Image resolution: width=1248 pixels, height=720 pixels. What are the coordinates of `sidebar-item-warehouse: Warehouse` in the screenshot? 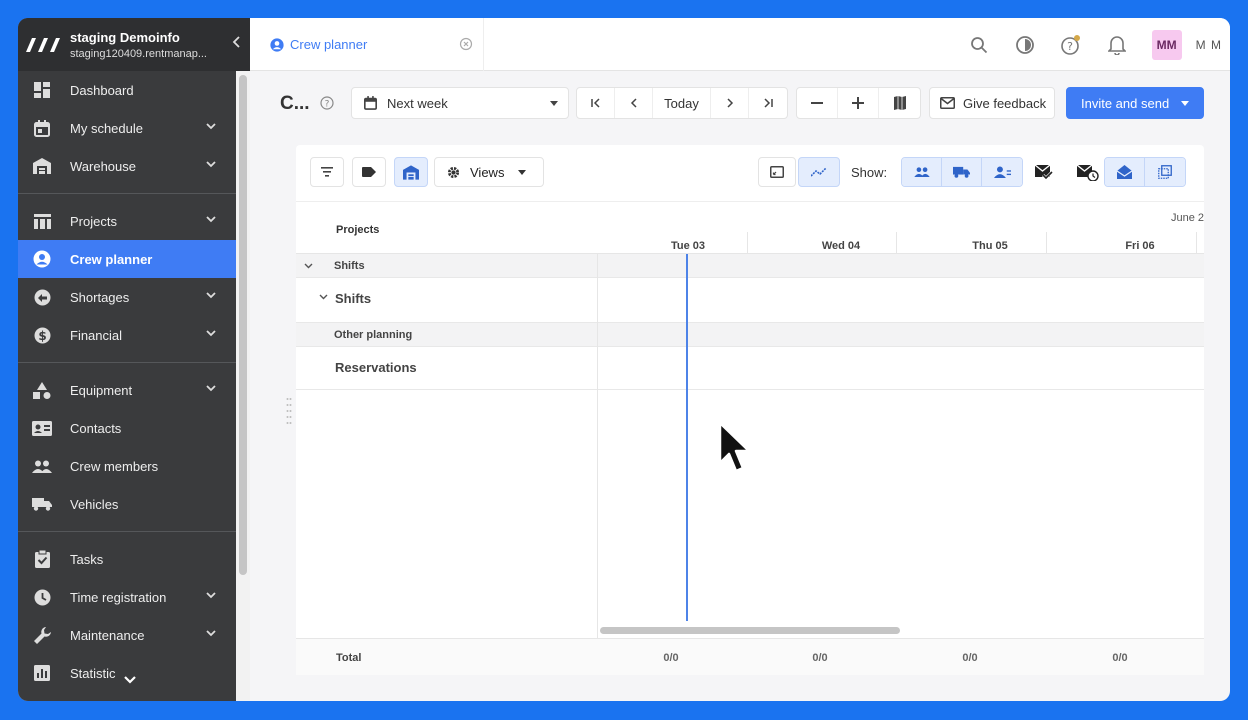 It's located at (127, 166).